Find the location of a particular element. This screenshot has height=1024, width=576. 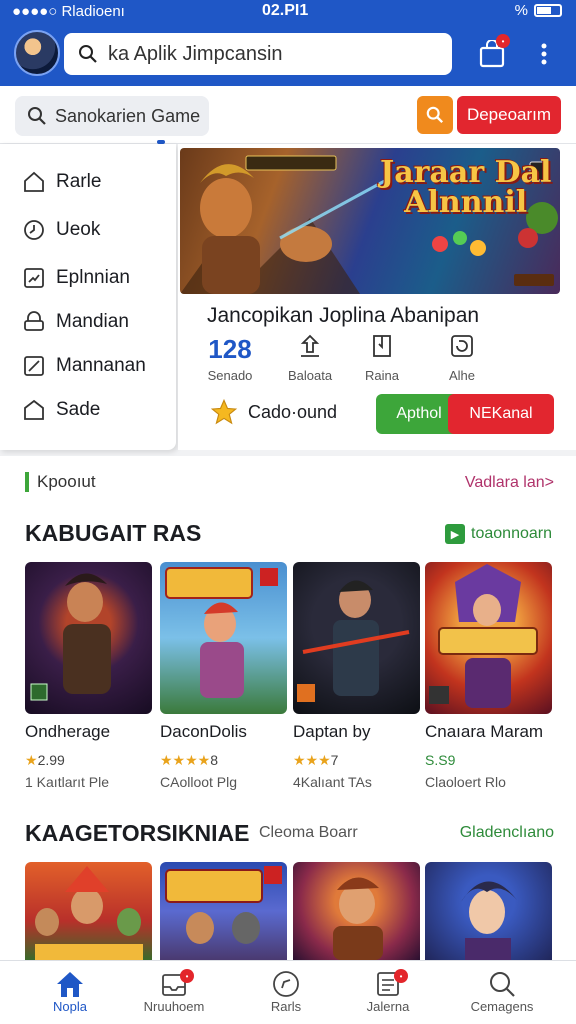

nav-label: Rarls is located at coordinates (286, 1006).